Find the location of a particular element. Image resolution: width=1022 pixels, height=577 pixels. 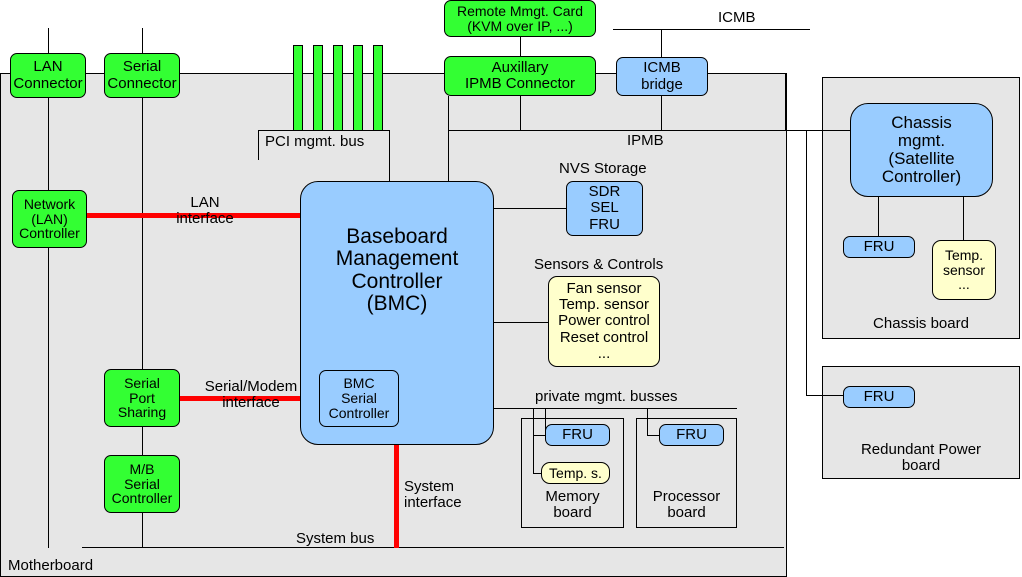

auxiliary-ipmb-connector-line1: Auxillary is located at coordinates (520, 67).